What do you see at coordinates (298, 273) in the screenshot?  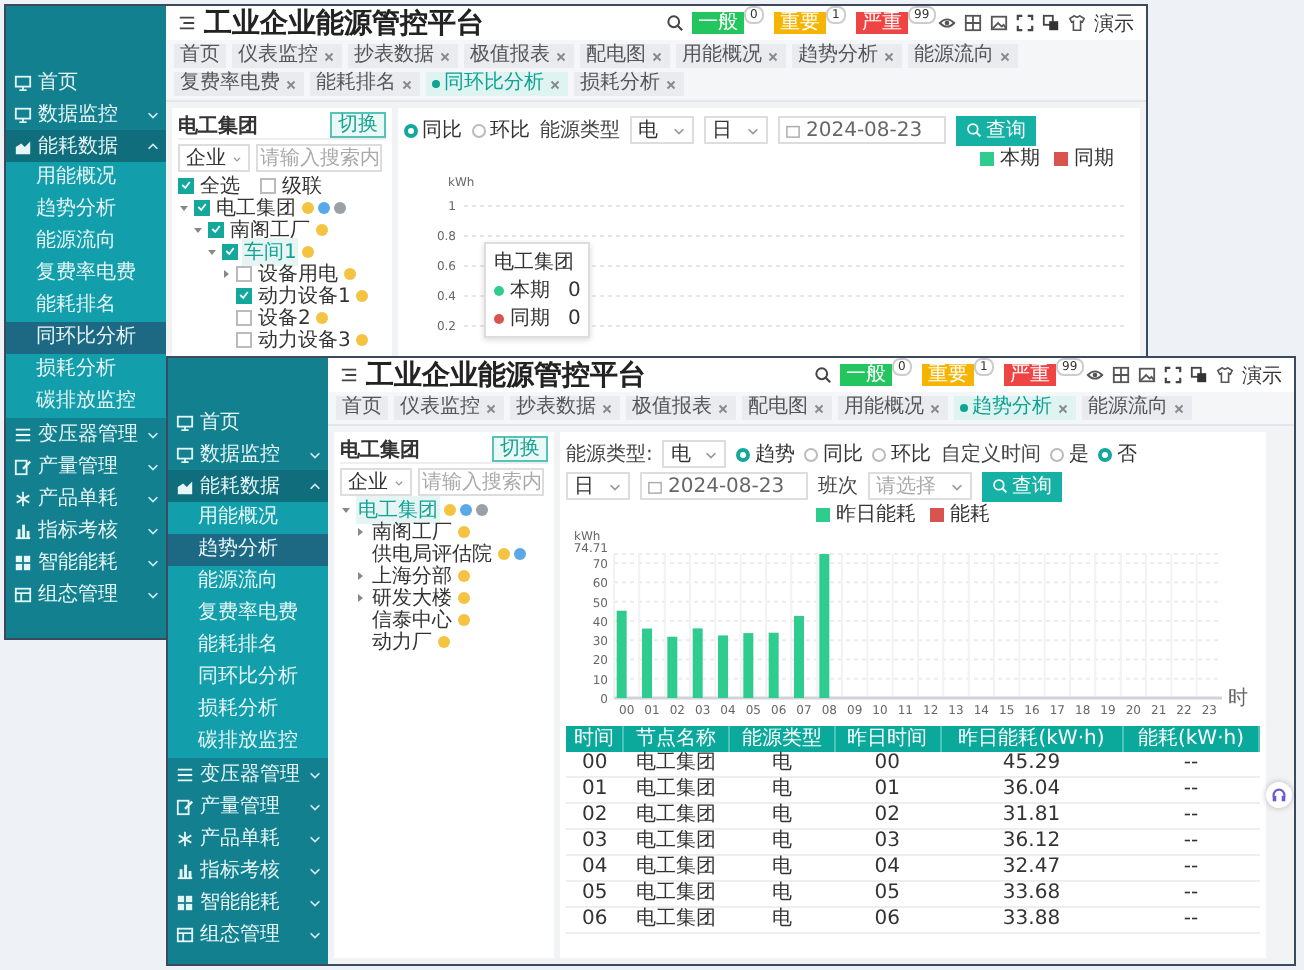 I see `tree-item: 设备用电` at bounding box center [298, 273].